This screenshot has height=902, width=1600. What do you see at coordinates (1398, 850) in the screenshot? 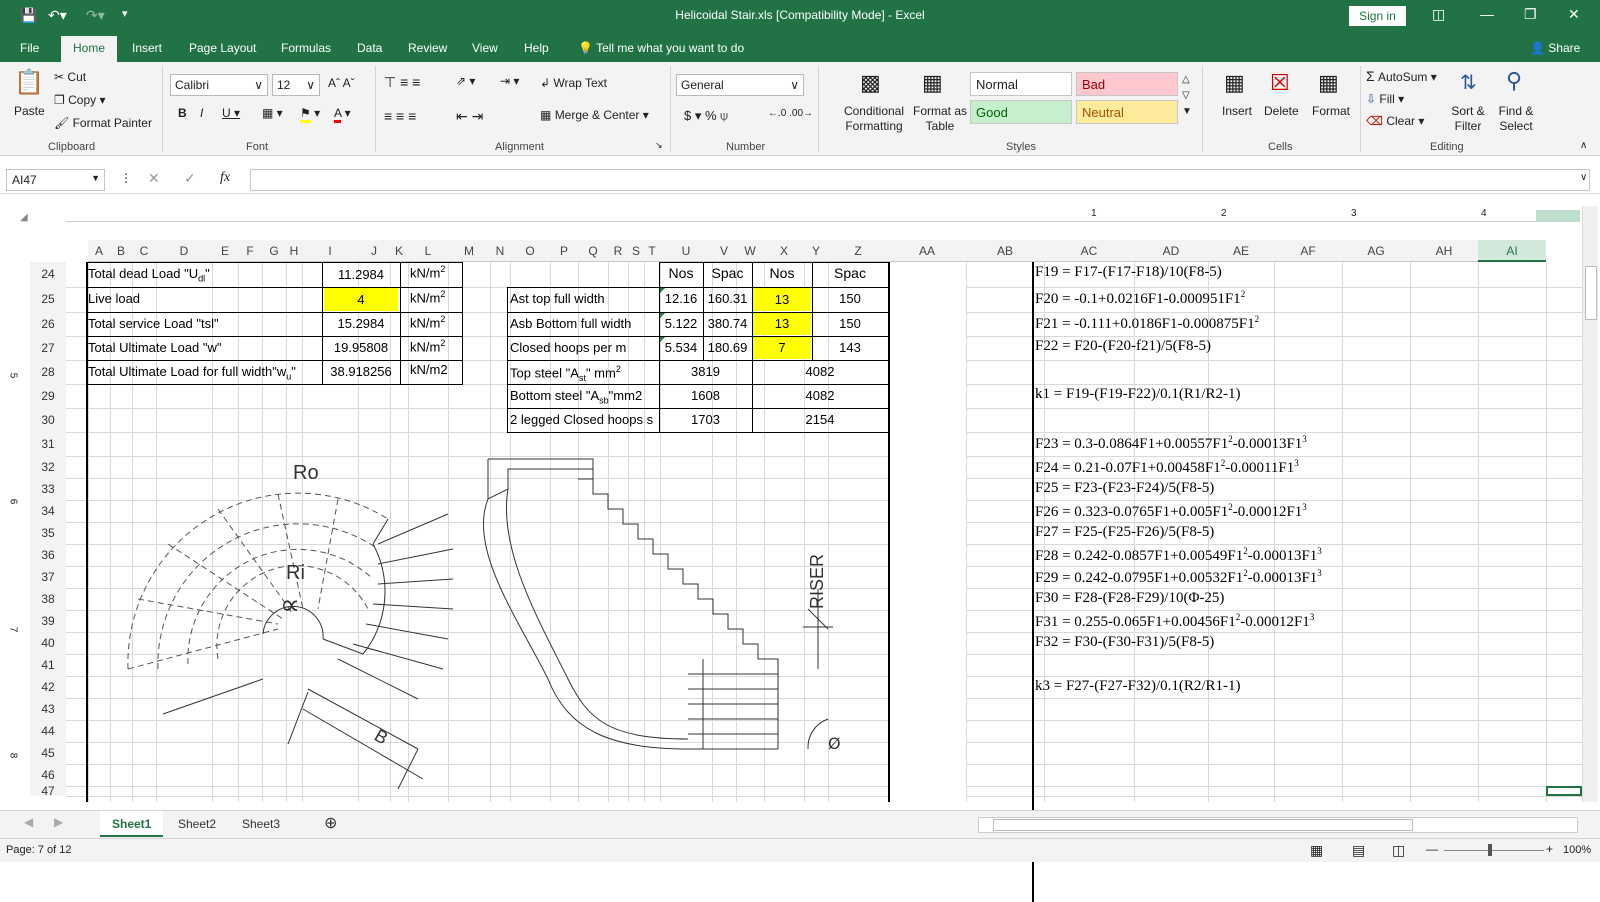
I see `page-break-view-icon: ◫` at bounding box center [1398, 850].